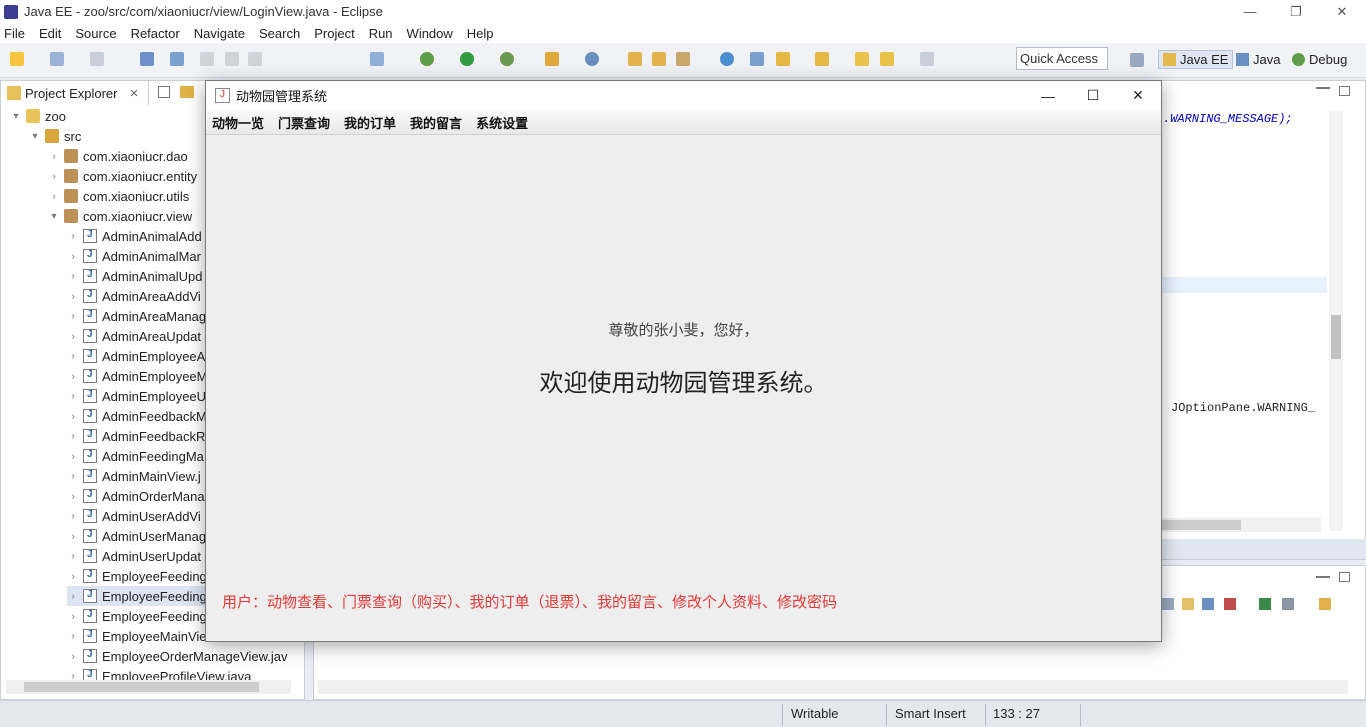 The height and width of the screenshot is (727, 1366). Describe the element at coordinates (1319, 59) in the screenshot. I see `perspective-debug: Debug` at that location.